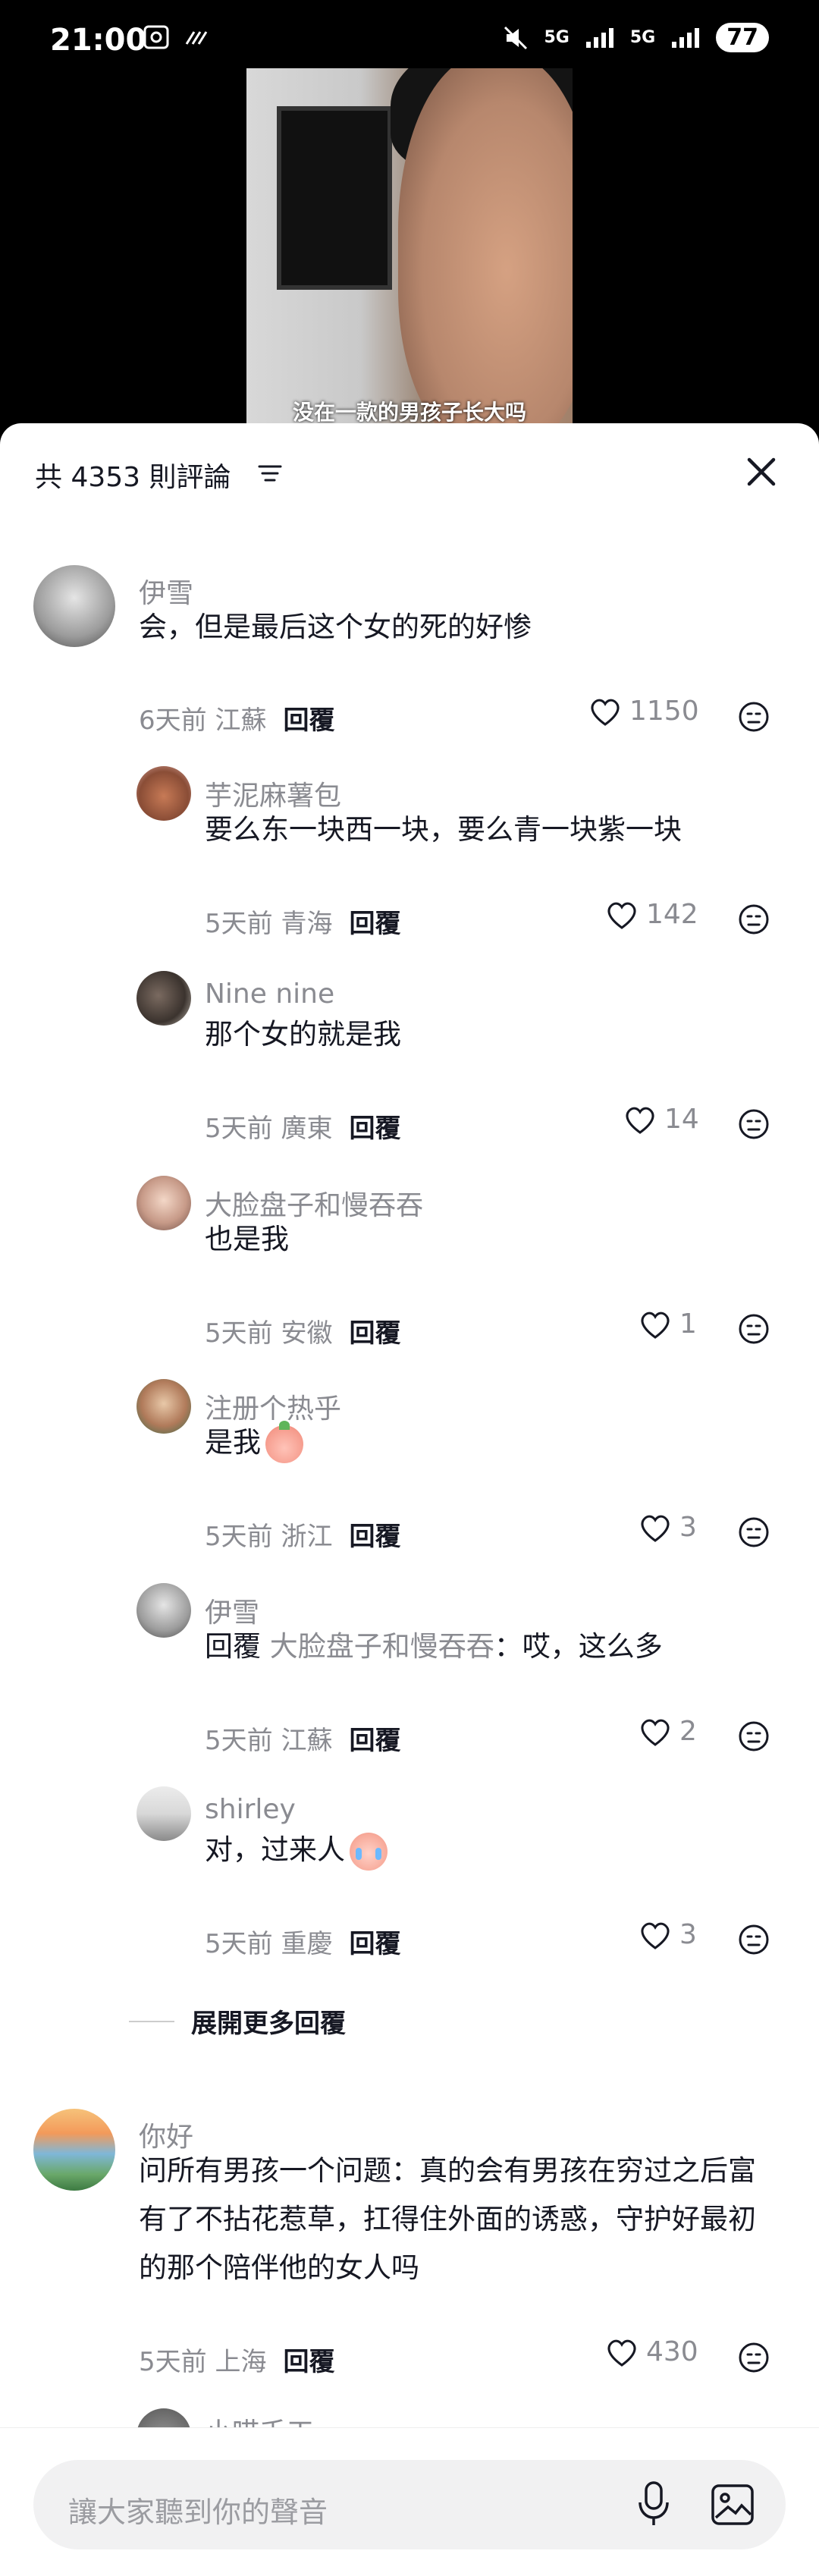 Image resolution: width=819 pixels, height=2576 pixels. I want to click on reply-item: 伊雪 回覆 大脸盘子和慢吞吞：哎，这么多 5天前 江蘇 回覆 2, so click(409, 1670).